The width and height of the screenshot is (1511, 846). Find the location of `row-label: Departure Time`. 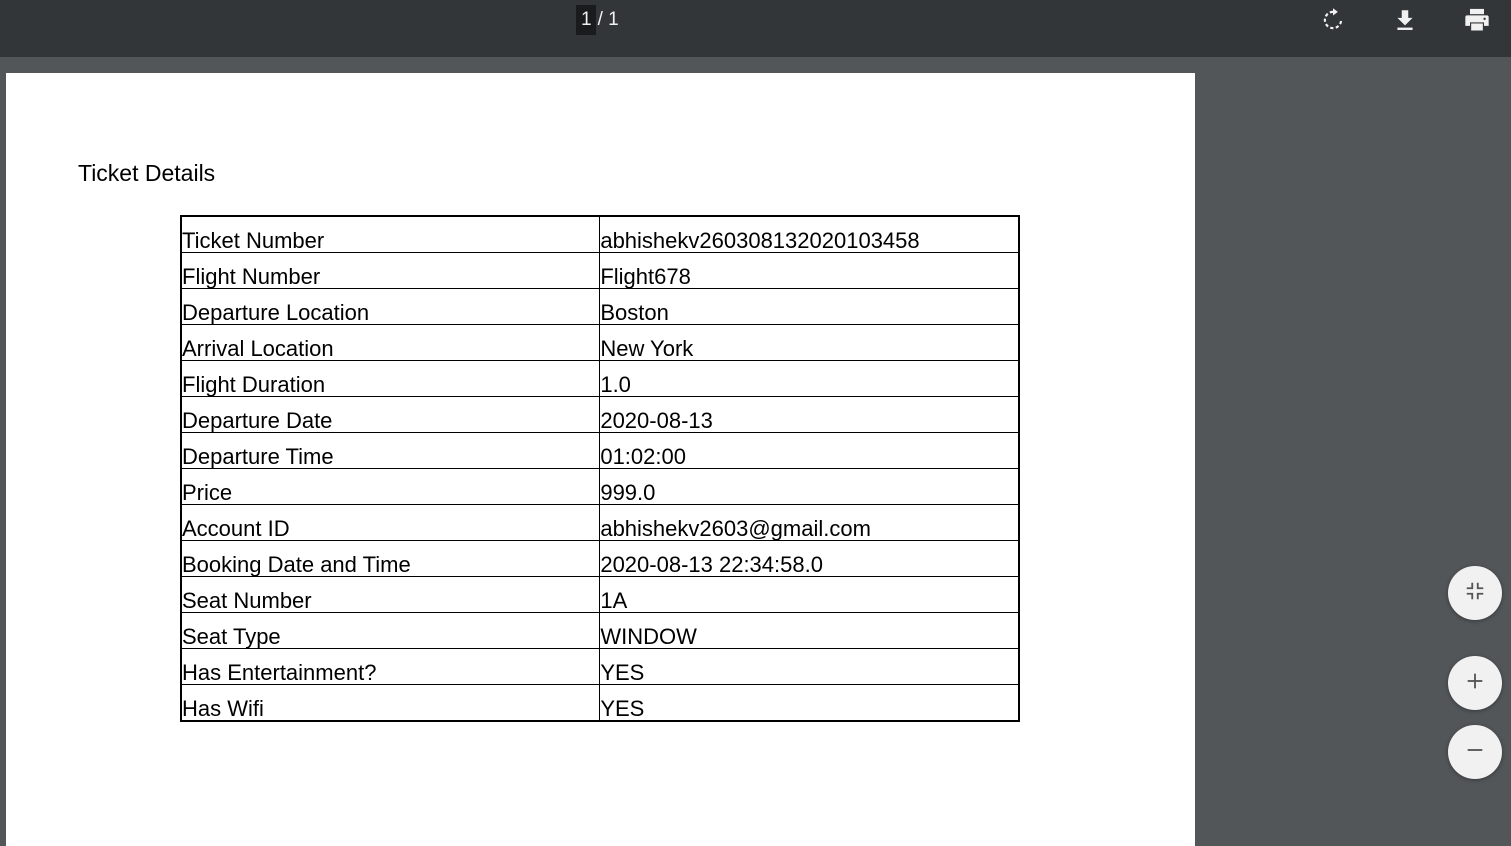

row-label: Departure Time is located at coordinates (390, 450).